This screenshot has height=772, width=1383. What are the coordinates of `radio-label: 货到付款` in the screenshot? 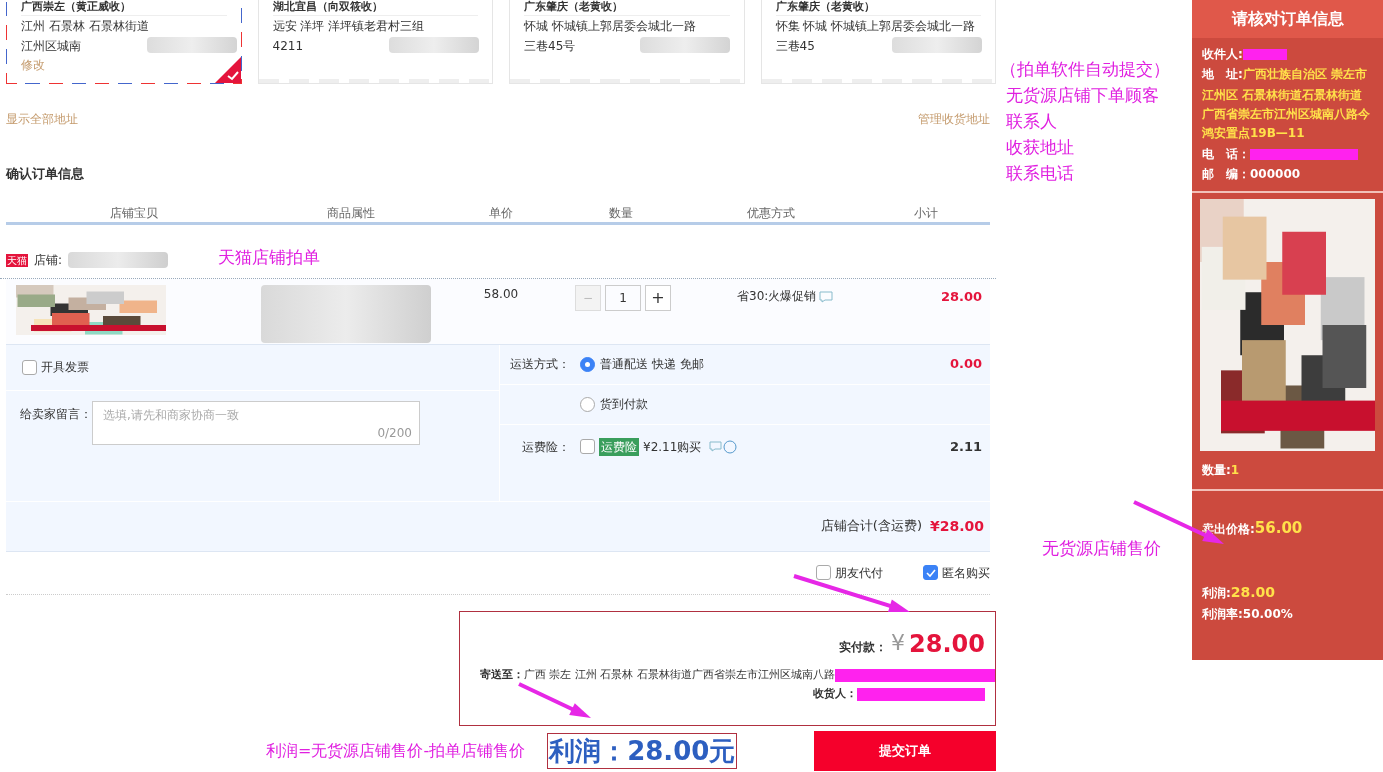 It's located at (624, 404).